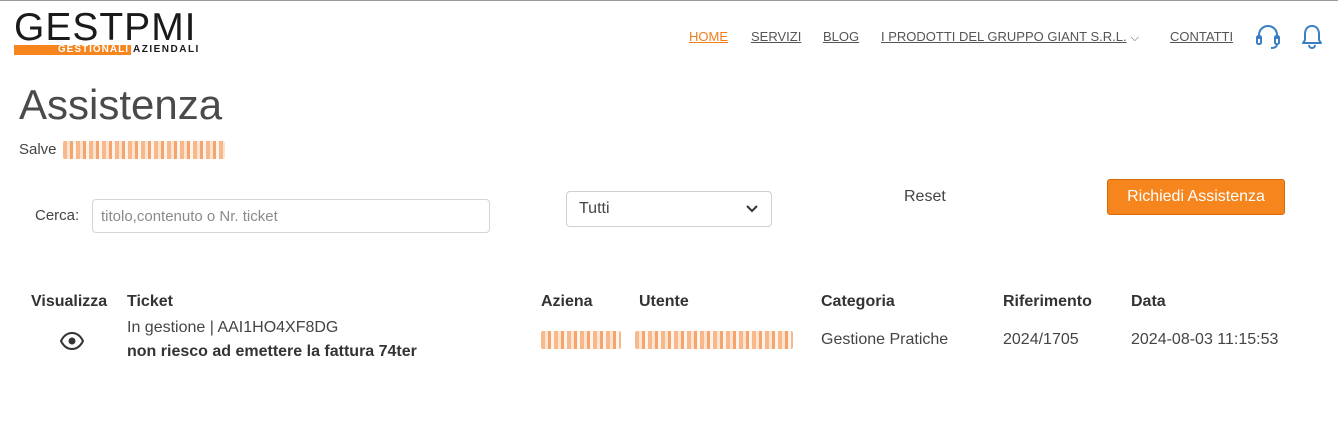  Describe the element at coordinates (1004, 36) in the screenshot. I see `nav-prodotti-label: I PRODOTTI DEL GRUPPO GIANT S.R.L.` at that location.